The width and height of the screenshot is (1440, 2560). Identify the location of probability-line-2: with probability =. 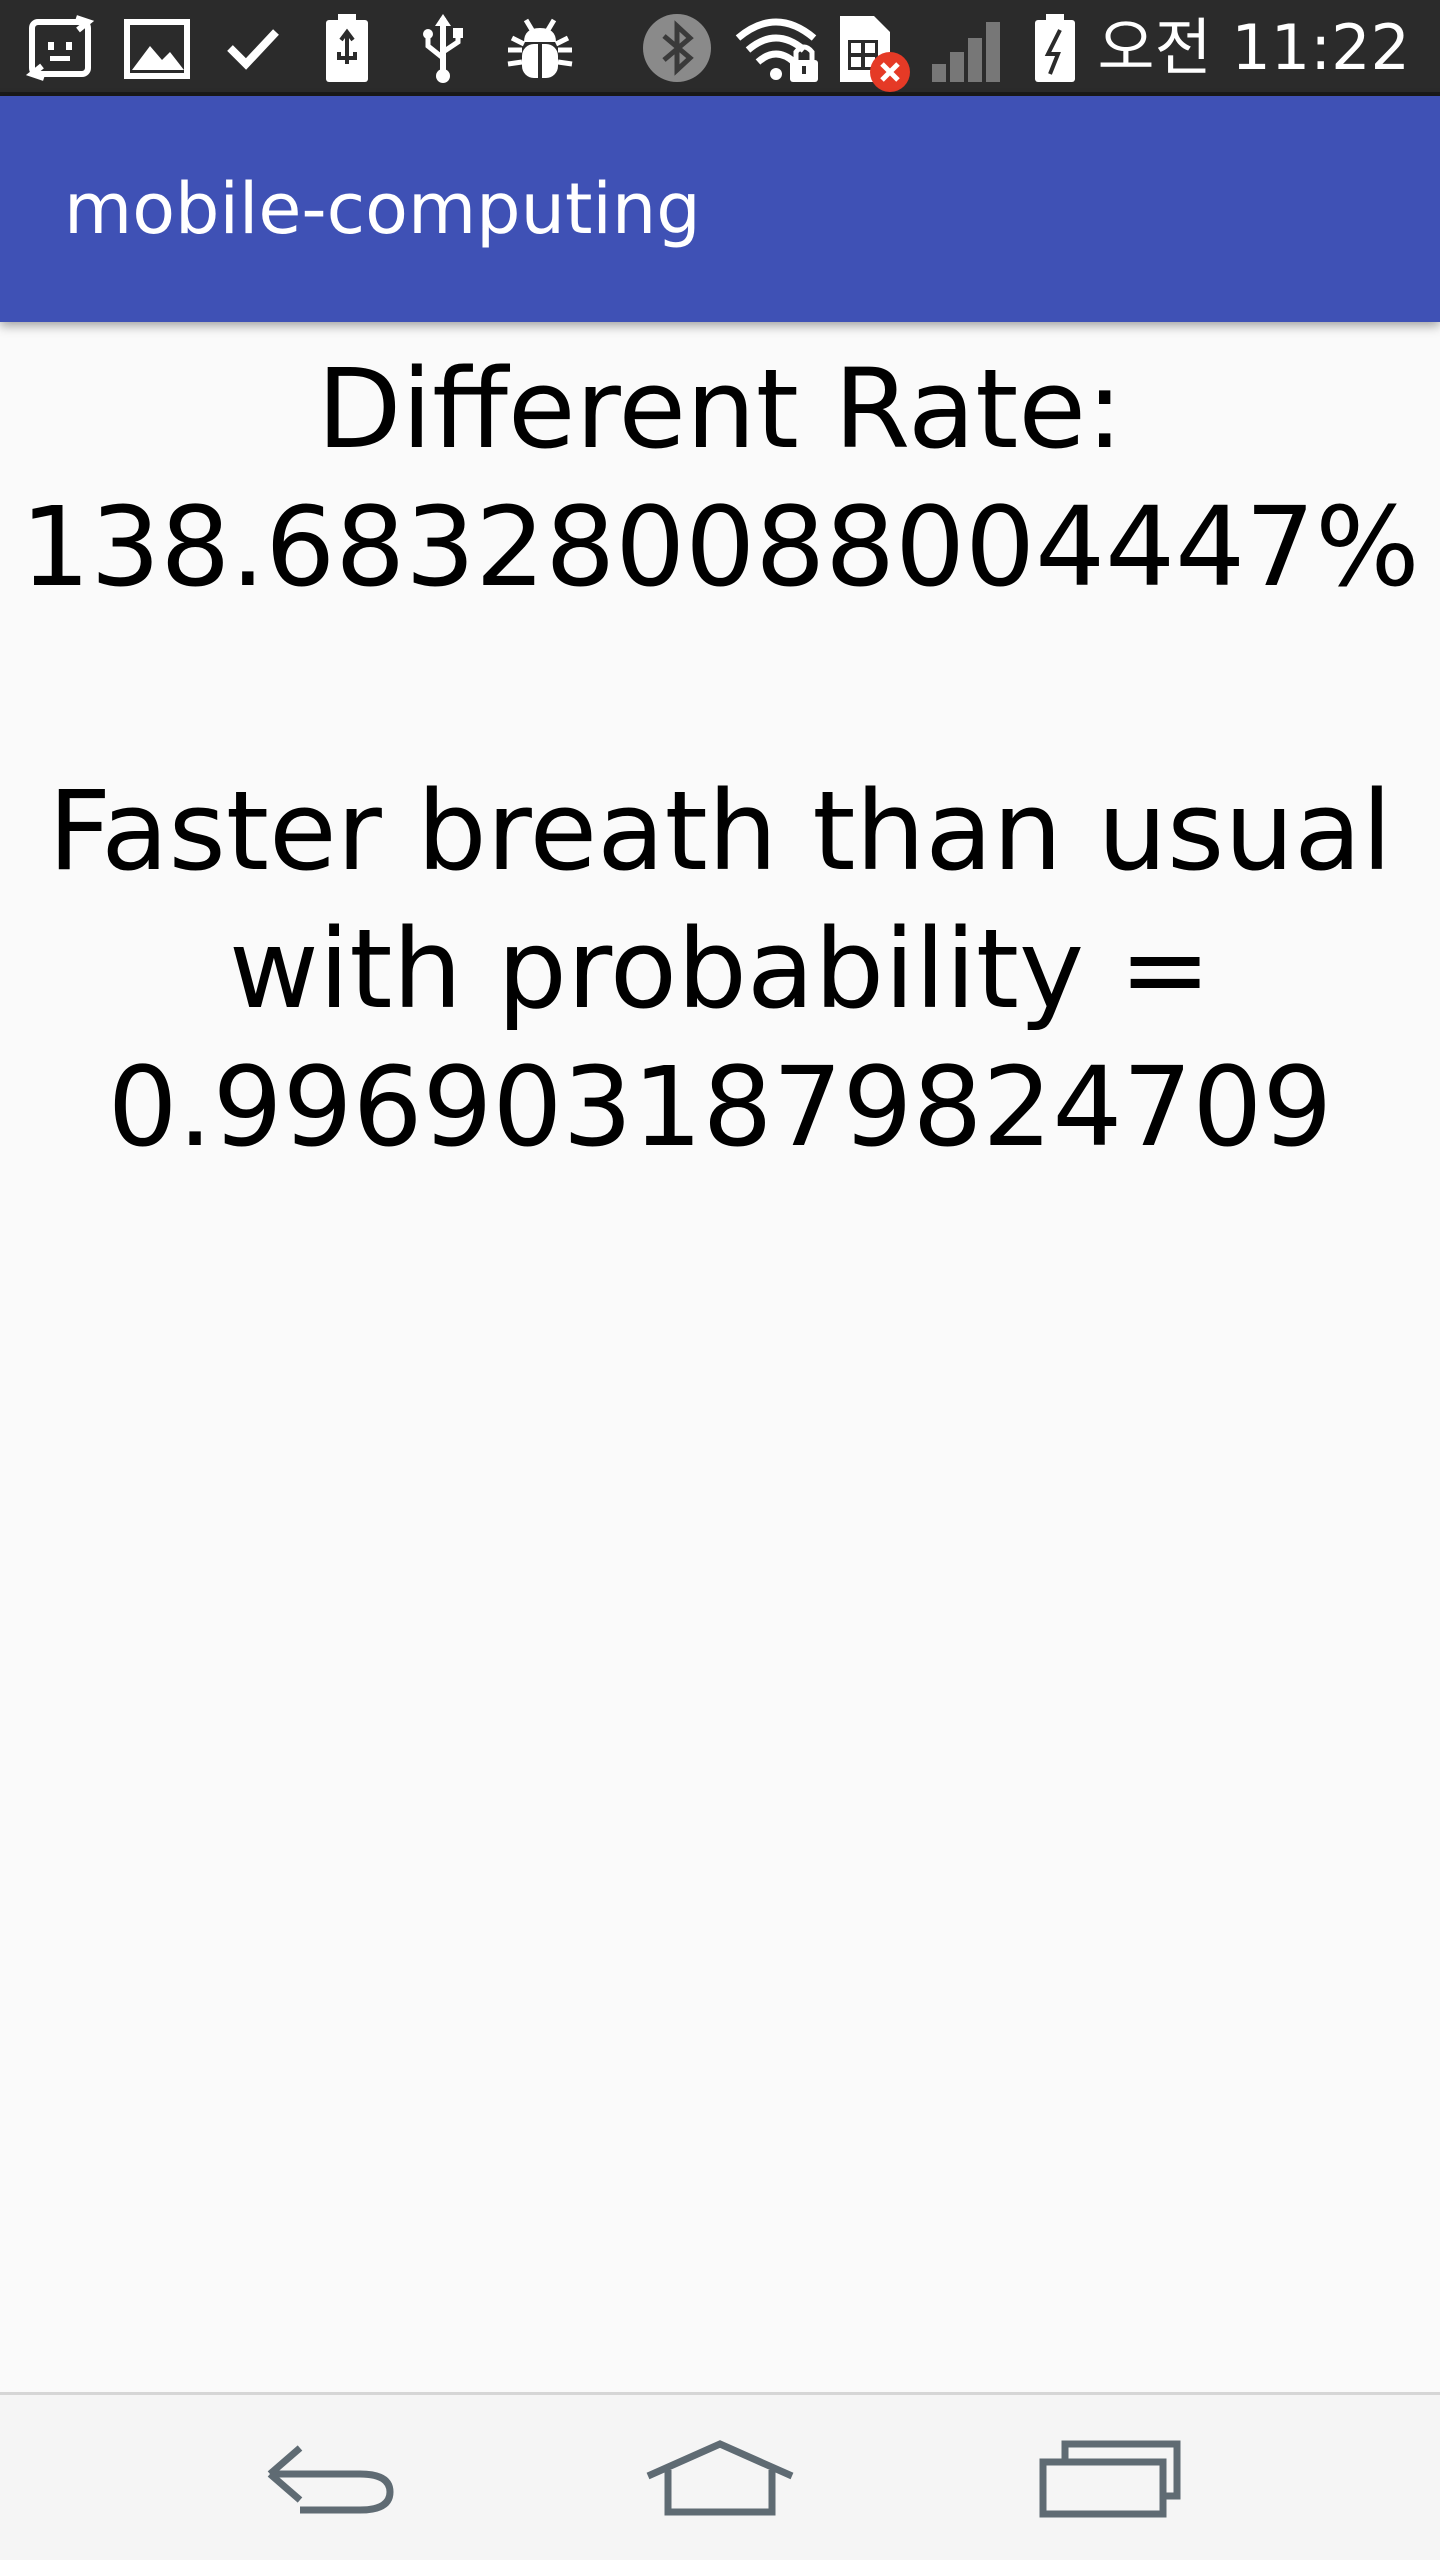
(720, 969).